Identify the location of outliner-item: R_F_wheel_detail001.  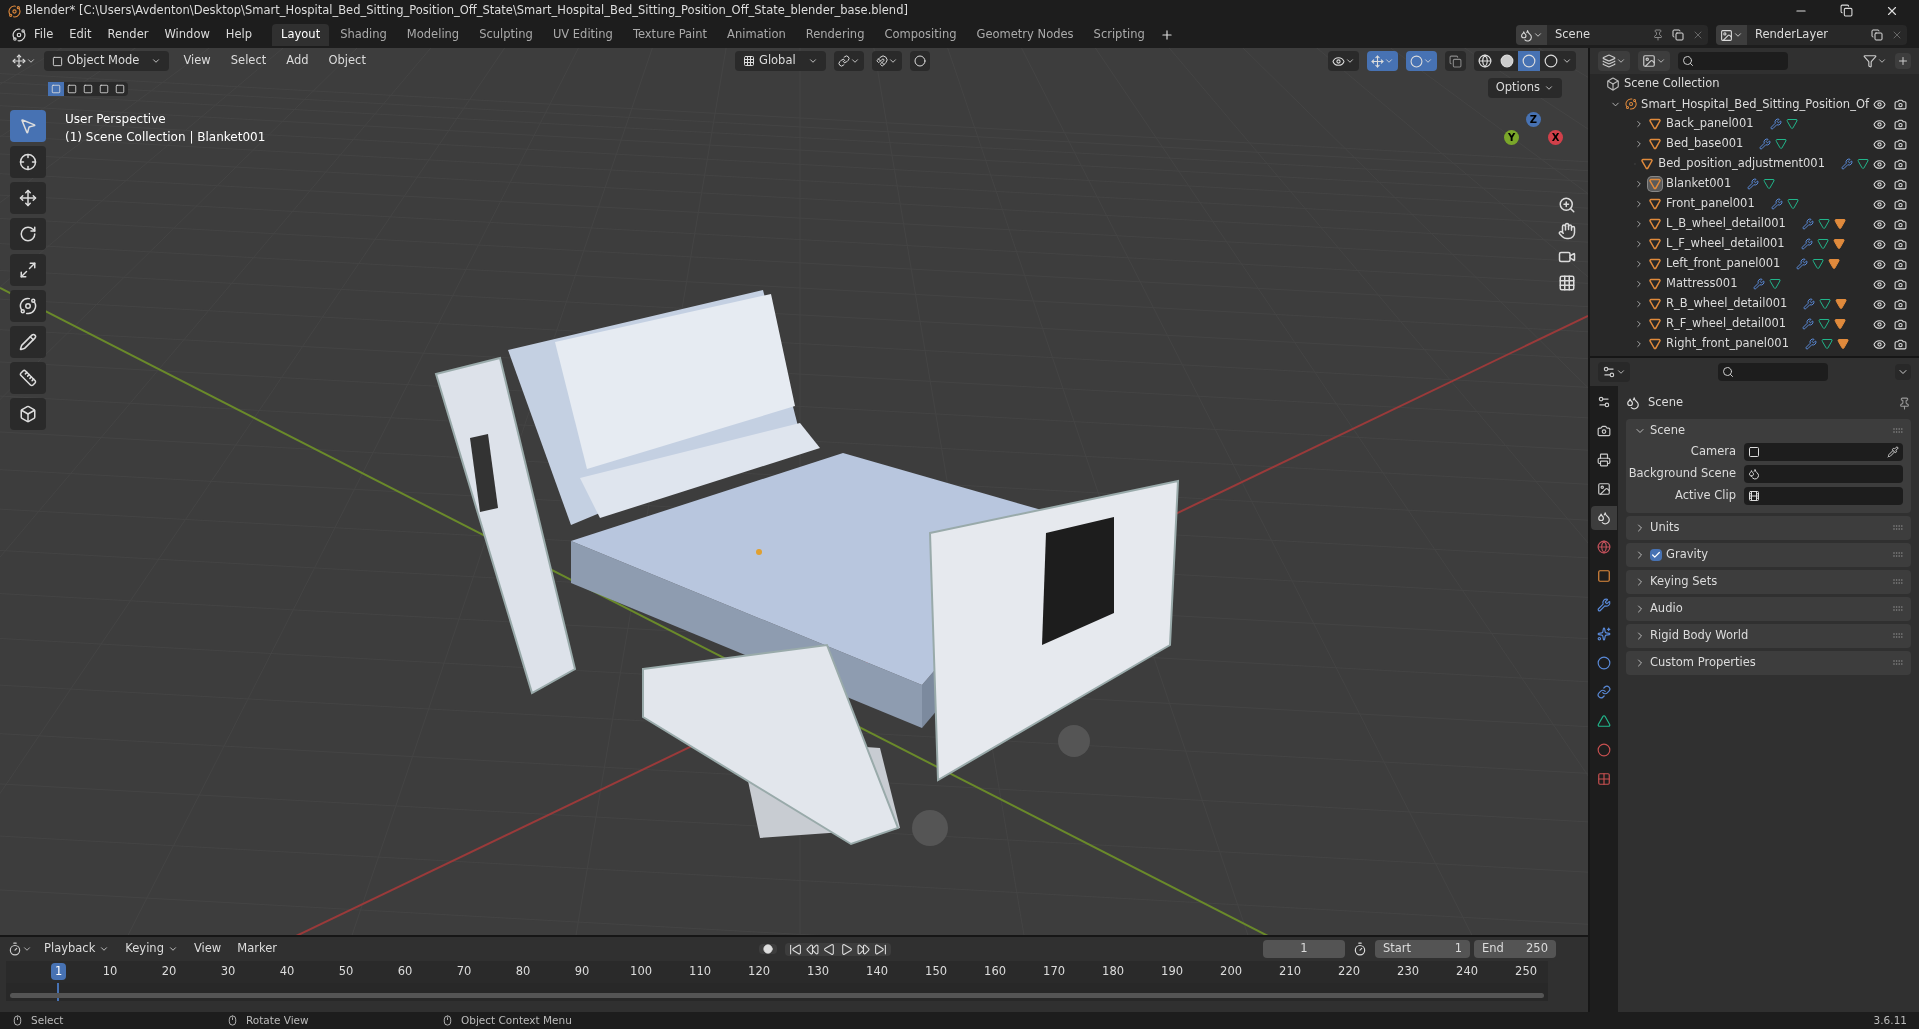
(1726, 324).